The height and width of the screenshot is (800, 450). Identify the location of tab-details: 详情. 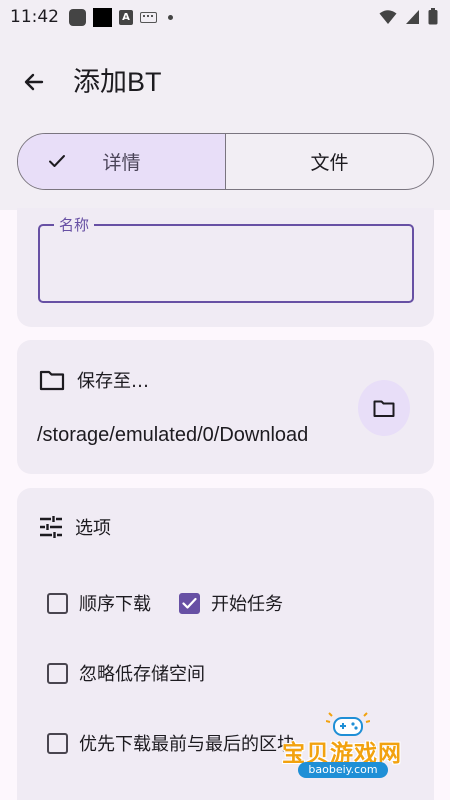
(122, 161).